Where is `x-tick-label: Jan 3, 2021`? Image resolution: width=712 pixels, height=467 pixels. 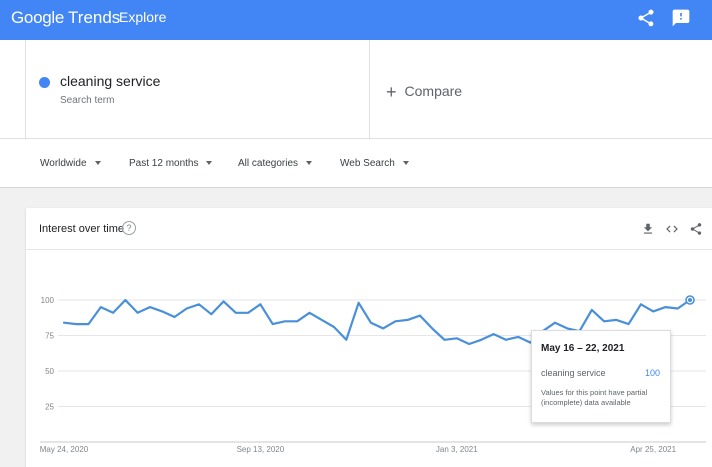 x-tick-label: Jan 3, 2021 is located at coordinates (457, 449).